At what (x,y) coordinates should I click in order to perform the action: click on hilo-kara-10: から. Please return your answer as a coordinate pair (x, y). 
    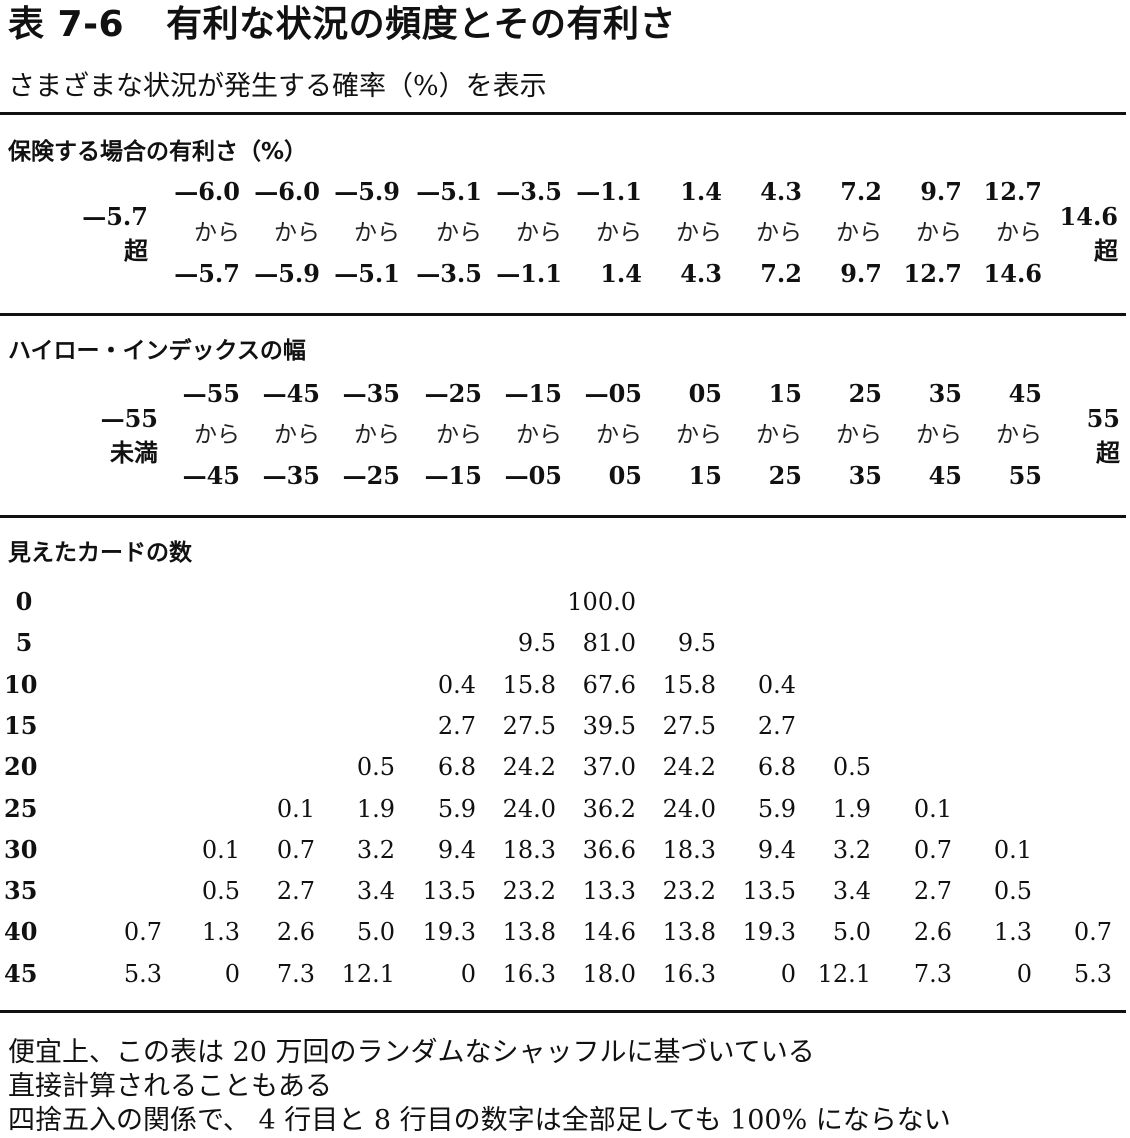
    Looking at the image, I should click on (939, 435).